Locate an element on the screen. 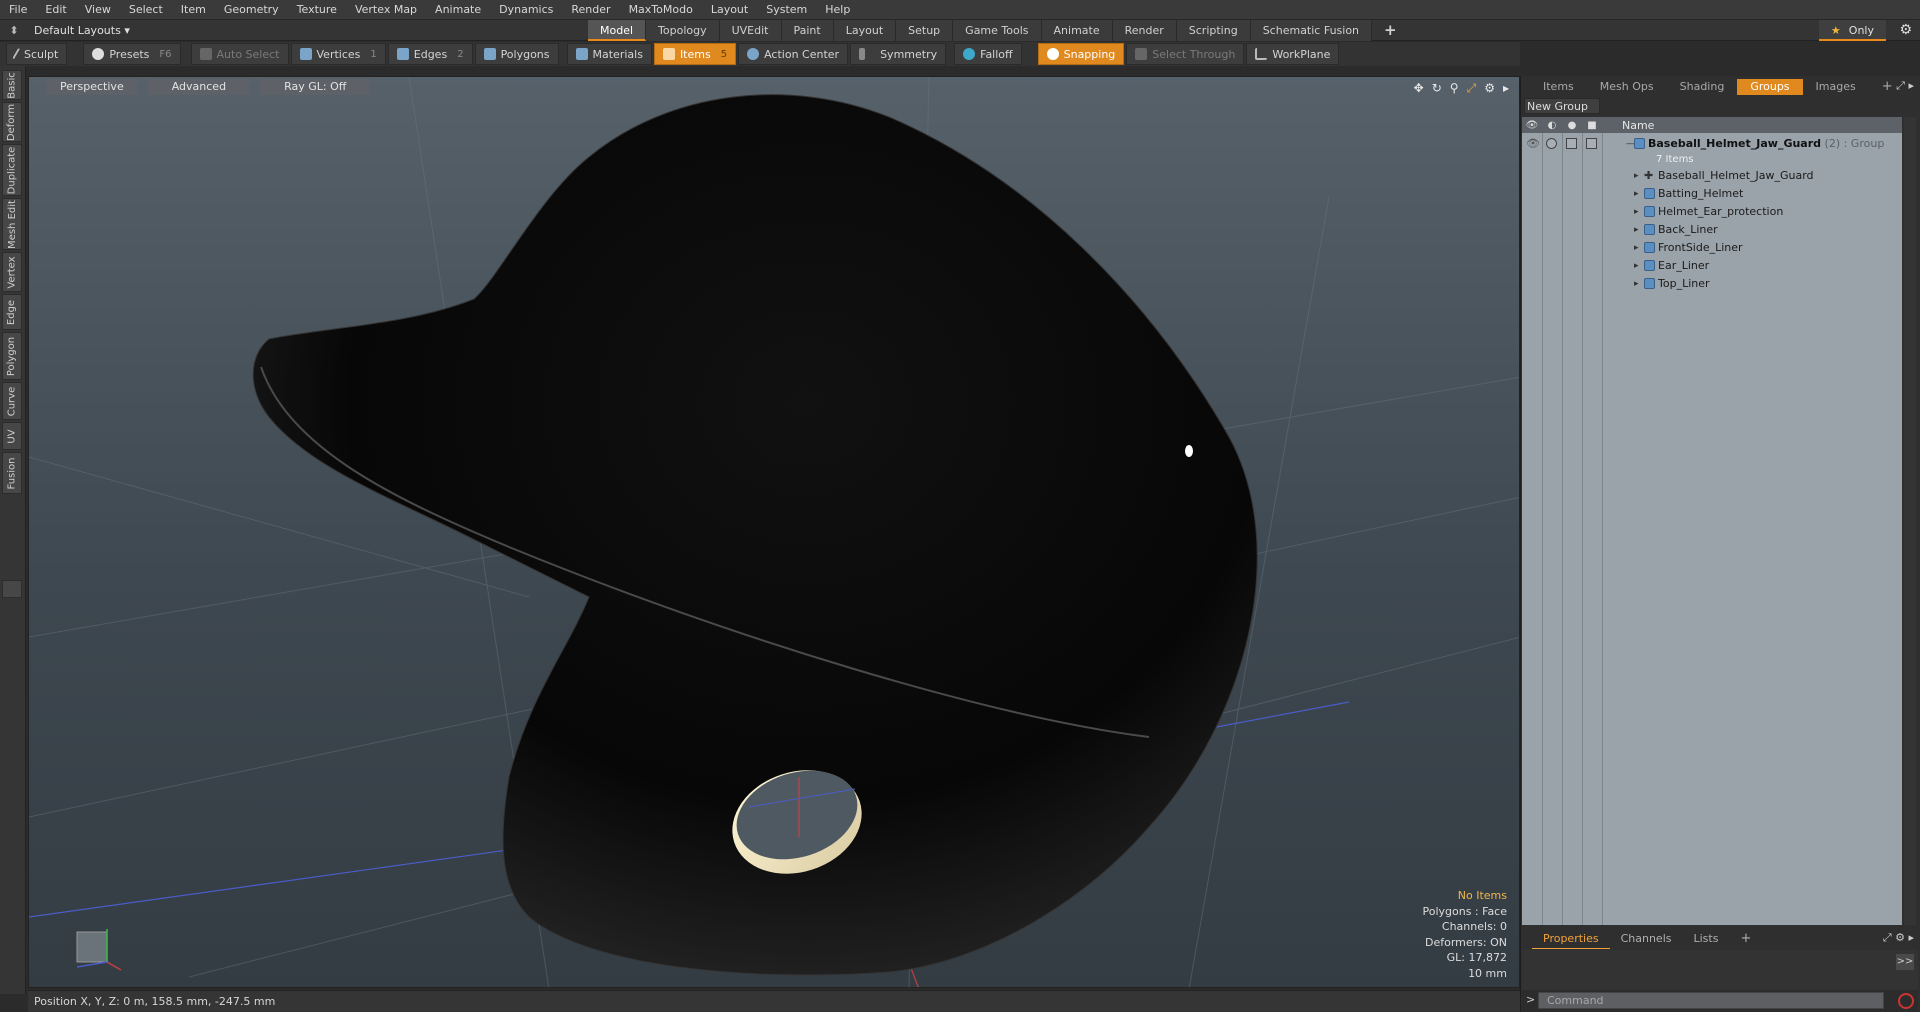 This screenshot has height=1012, width=1920. group-child-row: ▸ Top_Liner is located at coordinates (1712, 284).